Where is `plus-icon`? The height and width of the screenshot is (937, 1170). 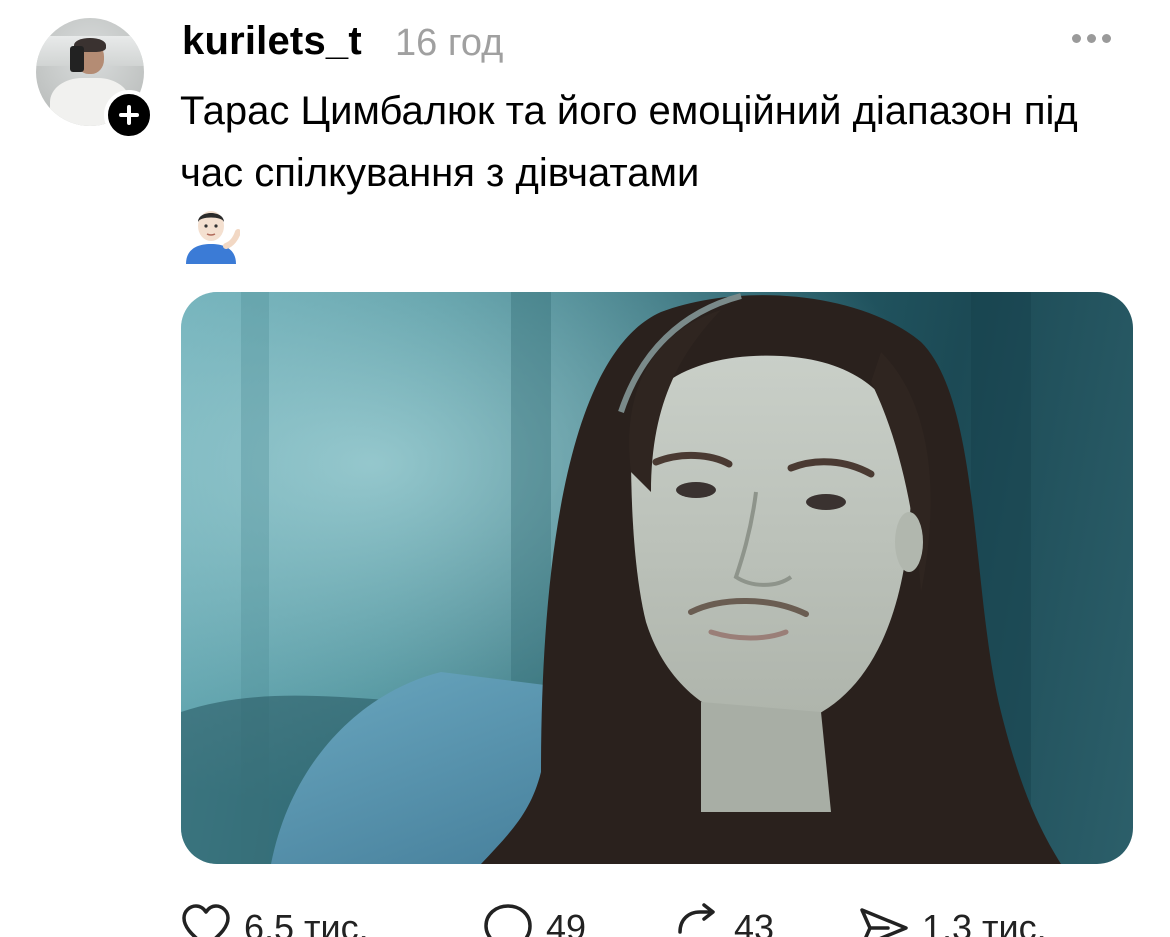 plus-icon is located at coordinates (129, 115).